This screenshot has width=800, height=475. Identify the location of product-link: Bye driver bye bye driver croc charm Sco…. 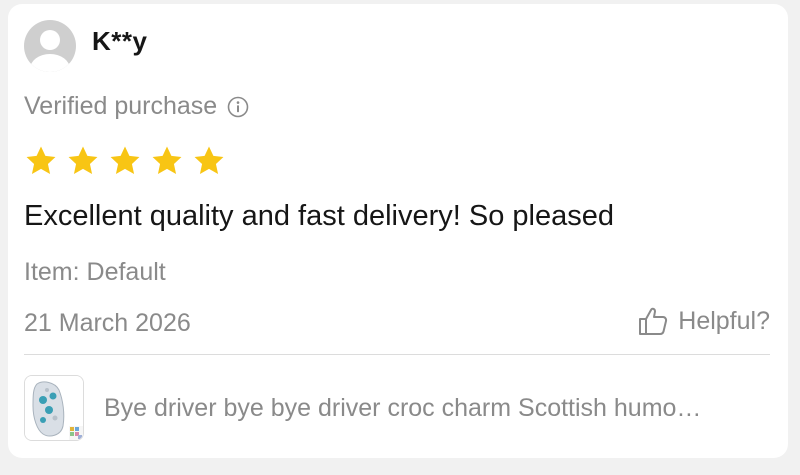
(397, 408).